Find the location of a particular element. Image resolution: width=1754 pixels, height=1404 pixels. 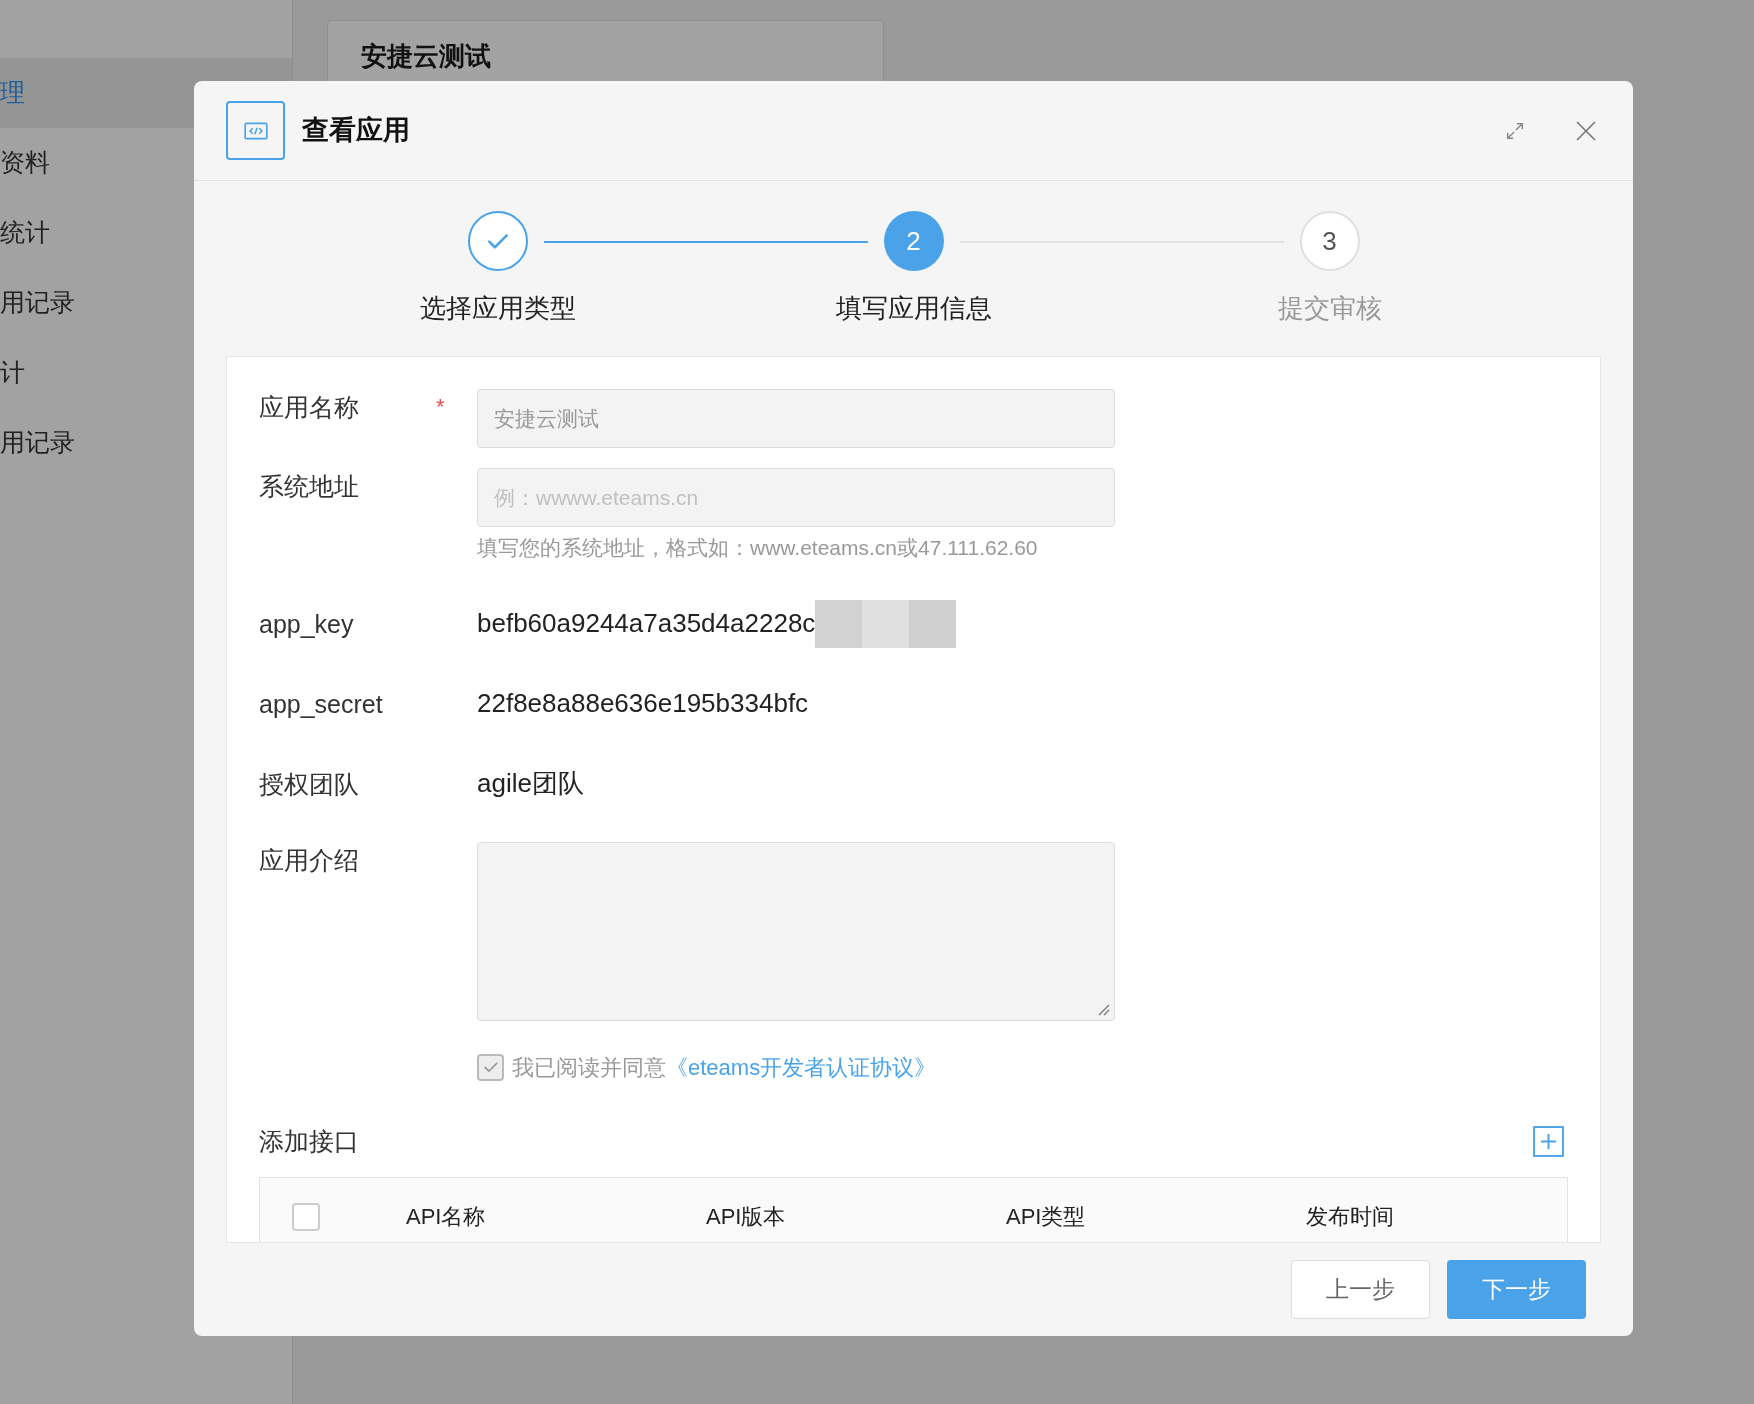

field-value: 22f8e8a88e636e195b334bfc is located at coordinates (643, 703).